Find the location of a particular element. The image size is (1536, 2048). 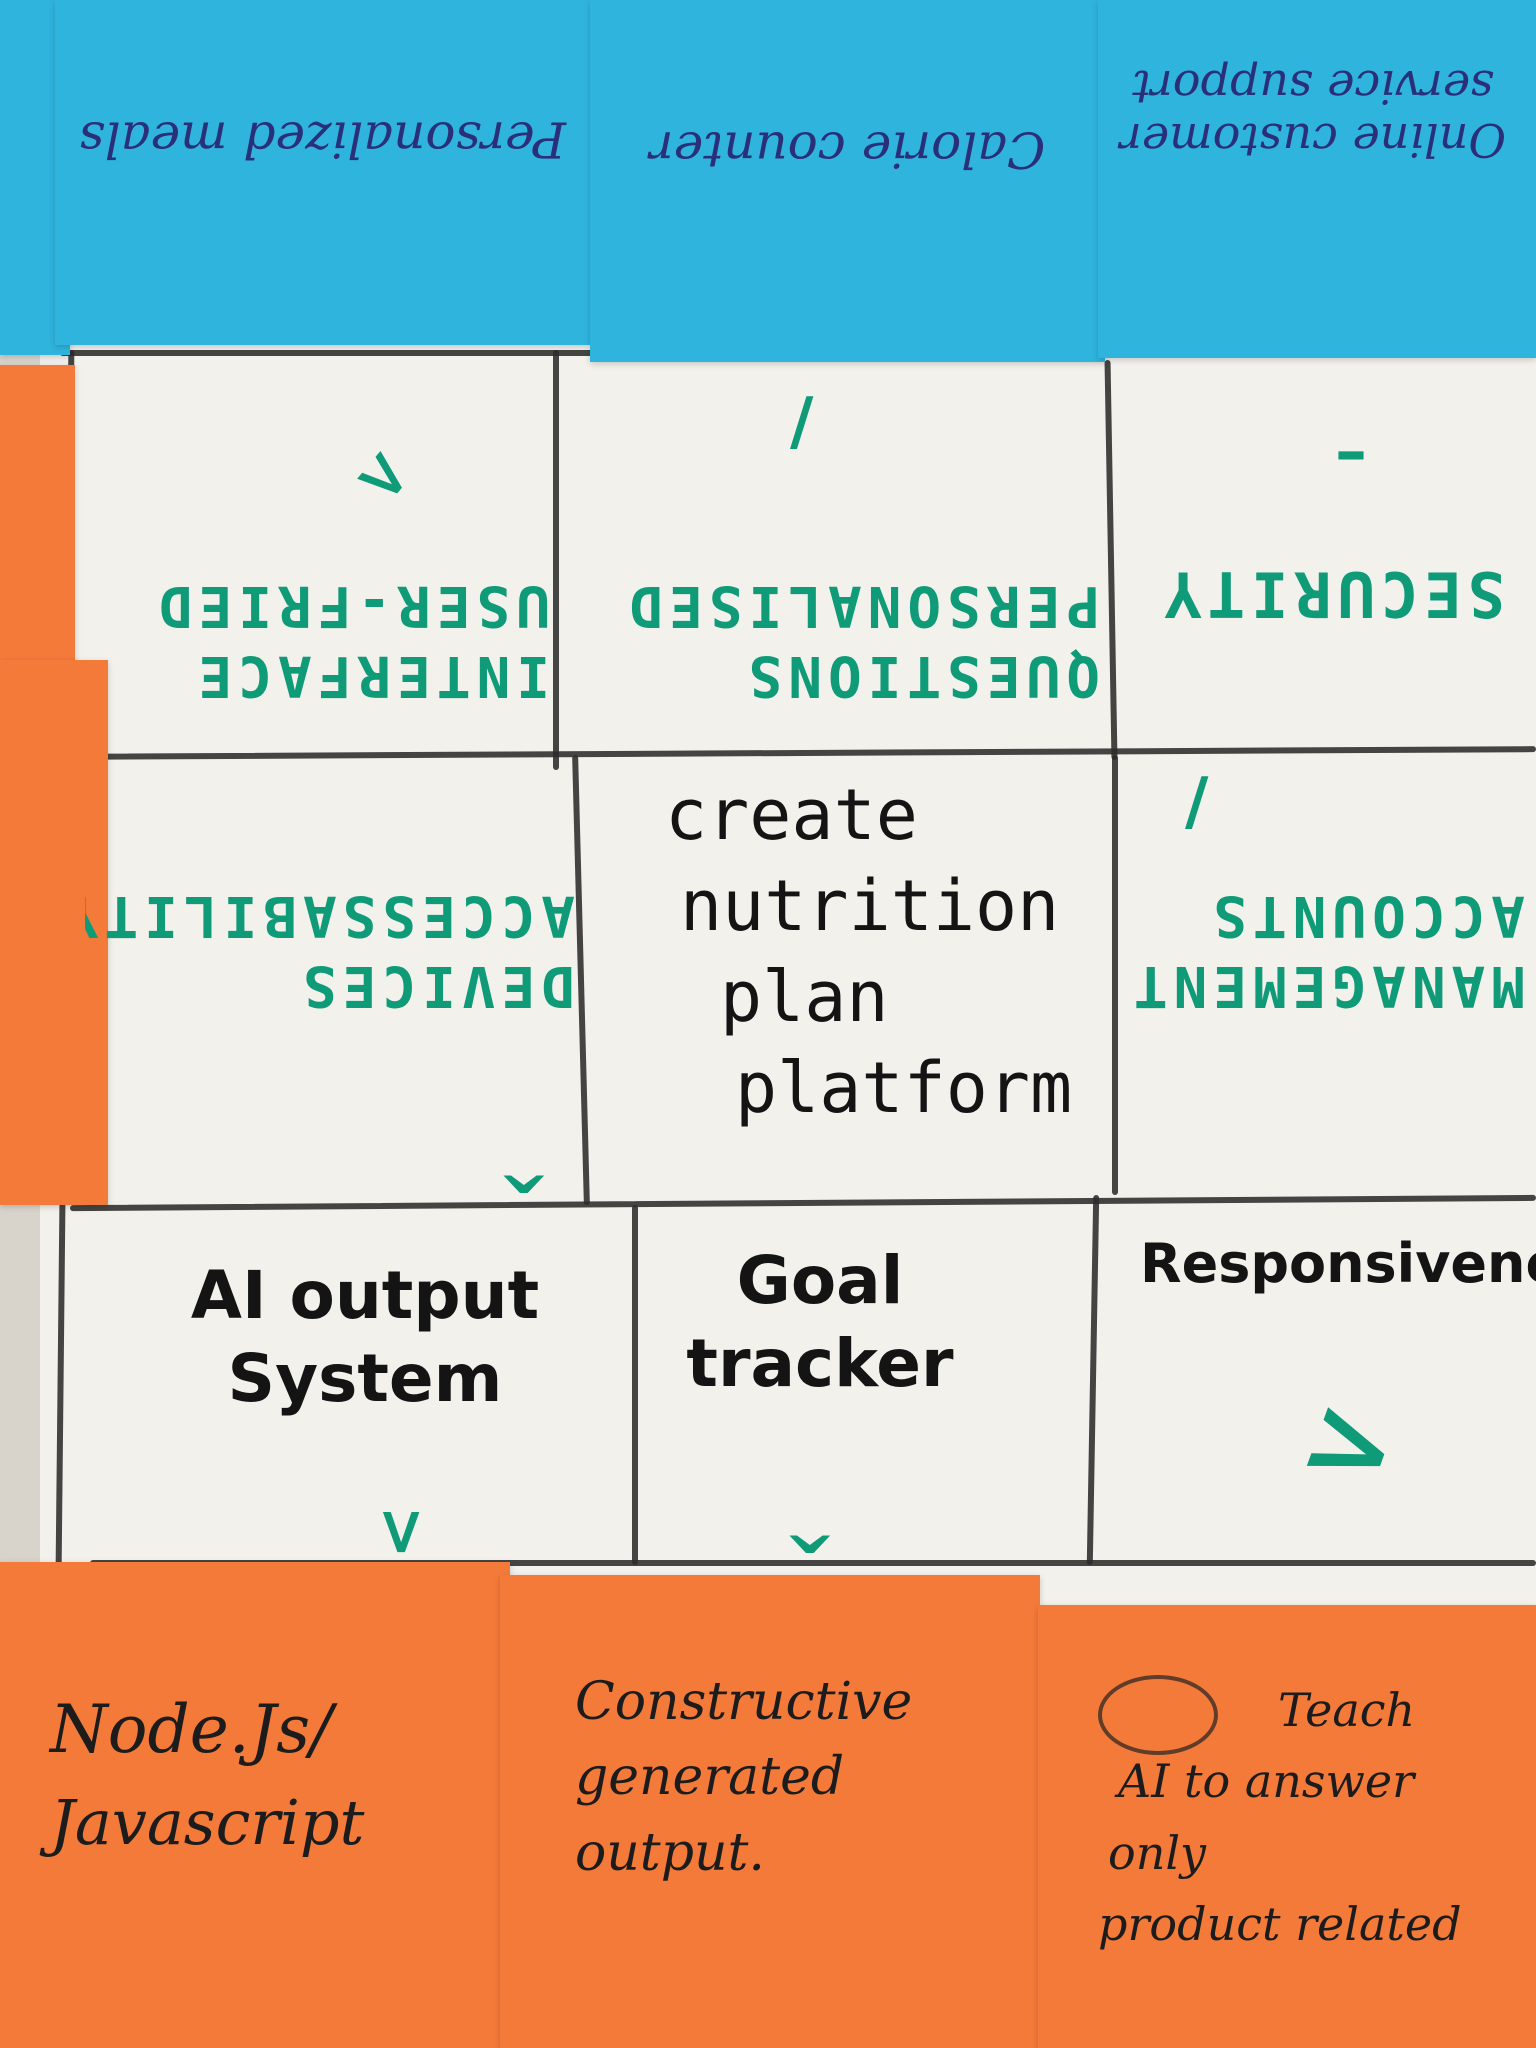

cell-user-friendly: INTERFACE USER-FRIED is located at coordinates (315, 640).